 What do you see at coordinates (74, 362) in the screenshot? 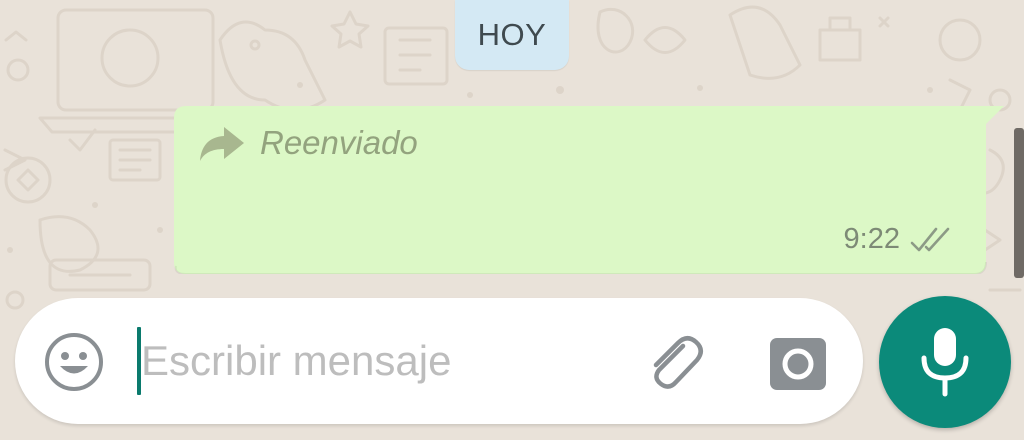
I see `emoji-icon` at bounding box center [74, 362].